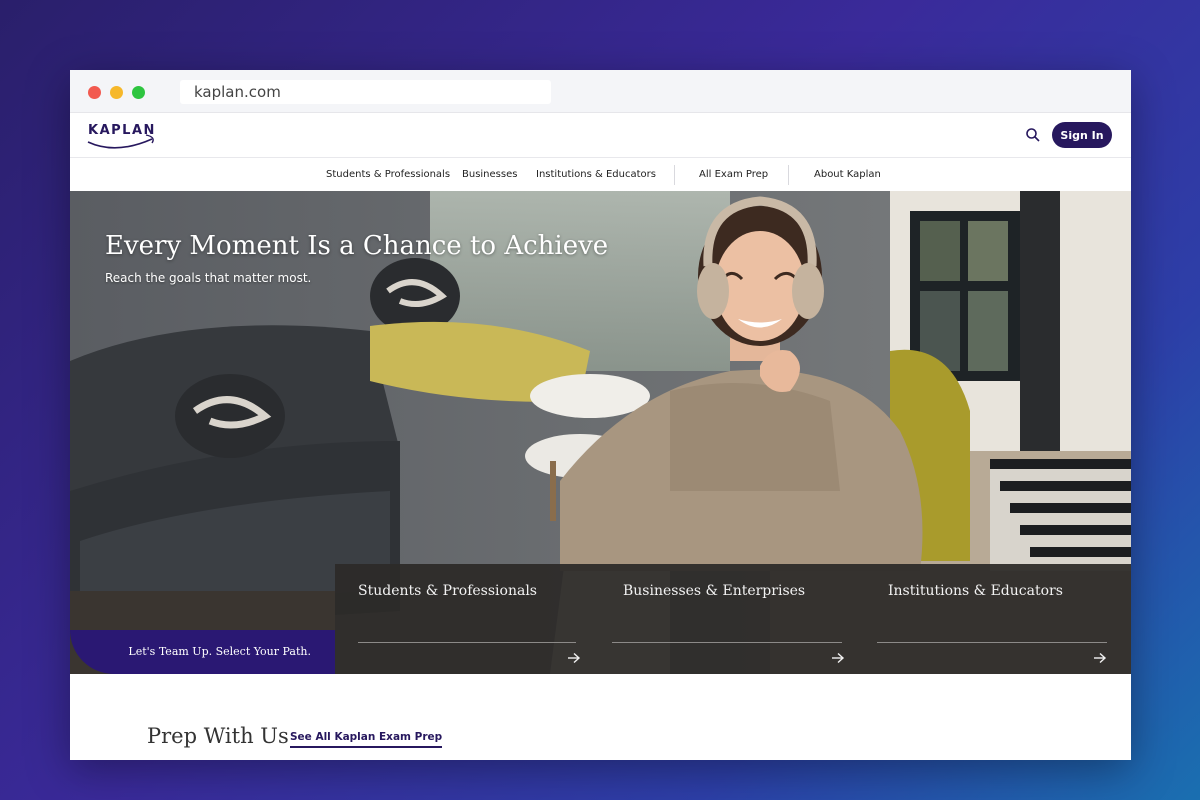 This screenshot has width=1200, height=800. Describe the element at coordinates (357, 246) in the screenshot. I see `hero-title: Every Moment Is a Chance to Achieve` at that location.